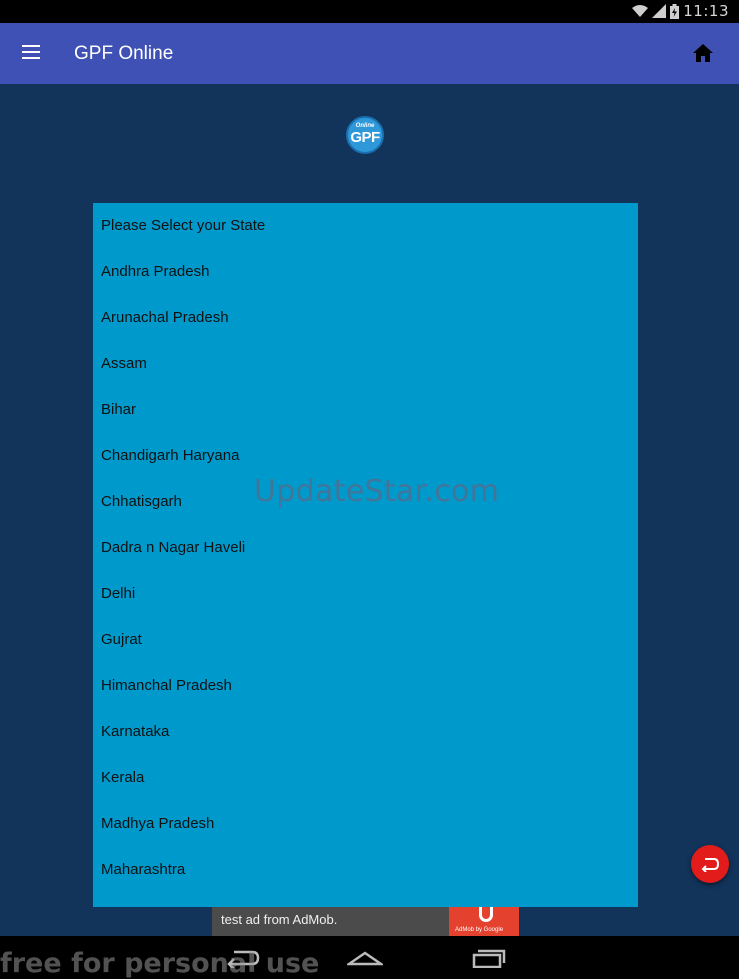 The image size is (739, 979). What do you see at coordinates (486, 914) in the screenshot?
I see `admob-mark-icon` at bounding box center [486, 914].